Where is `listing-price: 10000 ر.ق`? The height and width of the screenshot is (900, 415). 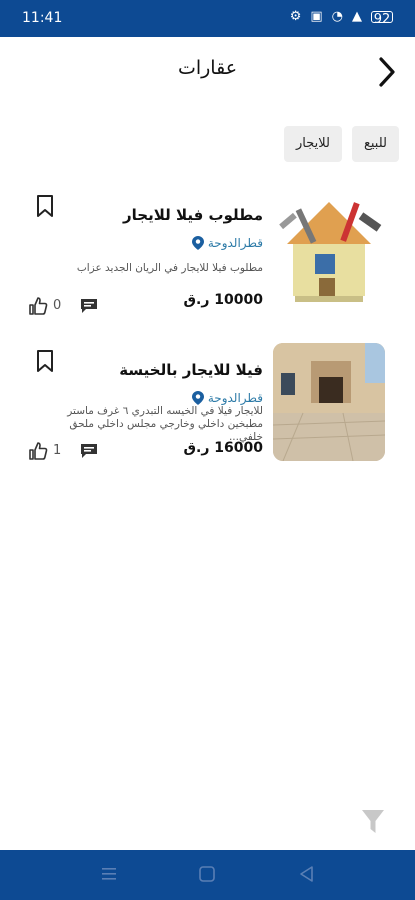
listing-price: 10000 ر.ق is located at coordinates (223, 300).